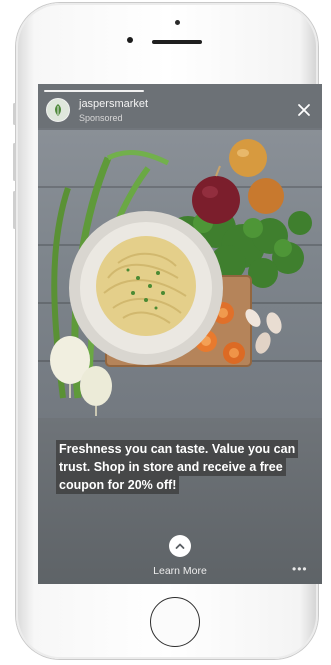 This screenshot has width=331, height=665. What do you see at coordinates (177, 42) in the screenshot?
I see `earpiece-speaker` at bounding box center [177, 42].